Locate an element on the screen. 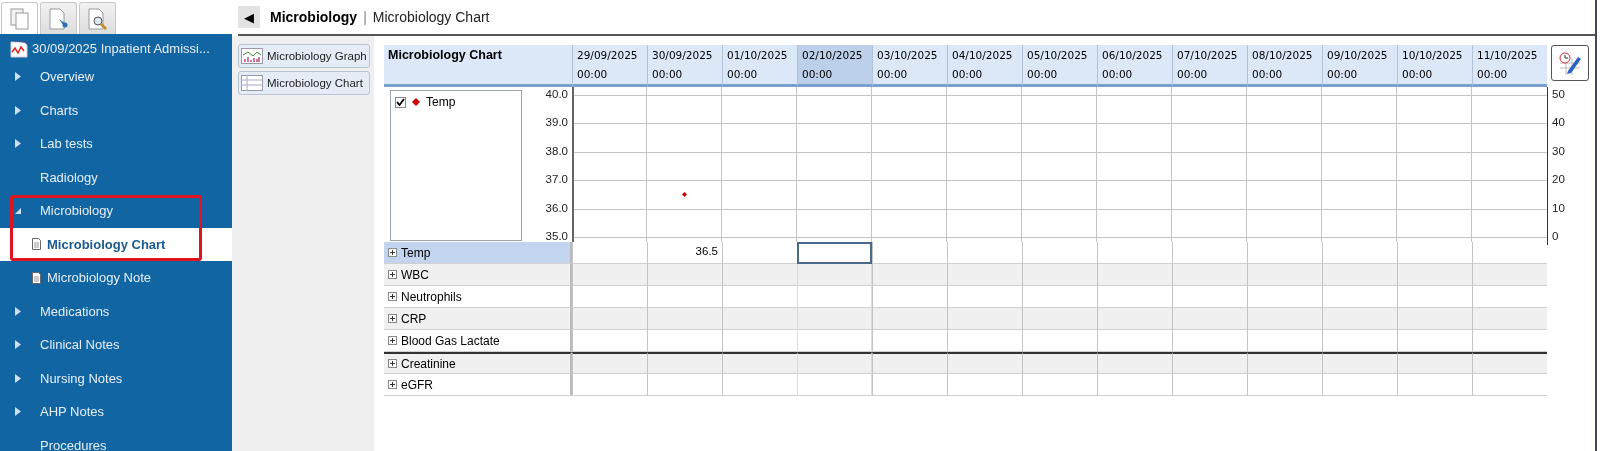 This screenshot has width=1600, height=451. sidebar-item: Charts is located at coordinates (116, 110).